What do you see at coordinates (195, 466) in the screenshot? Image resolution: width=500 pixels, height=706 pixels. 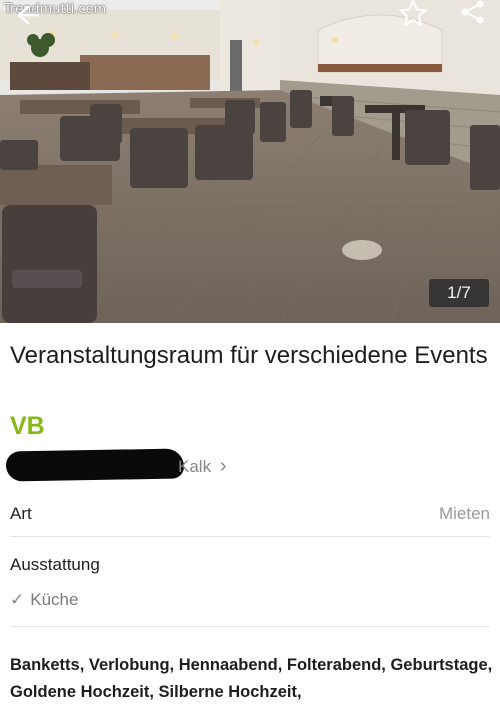 I see `location-name: Kalk` at bounding box center [195, 466].